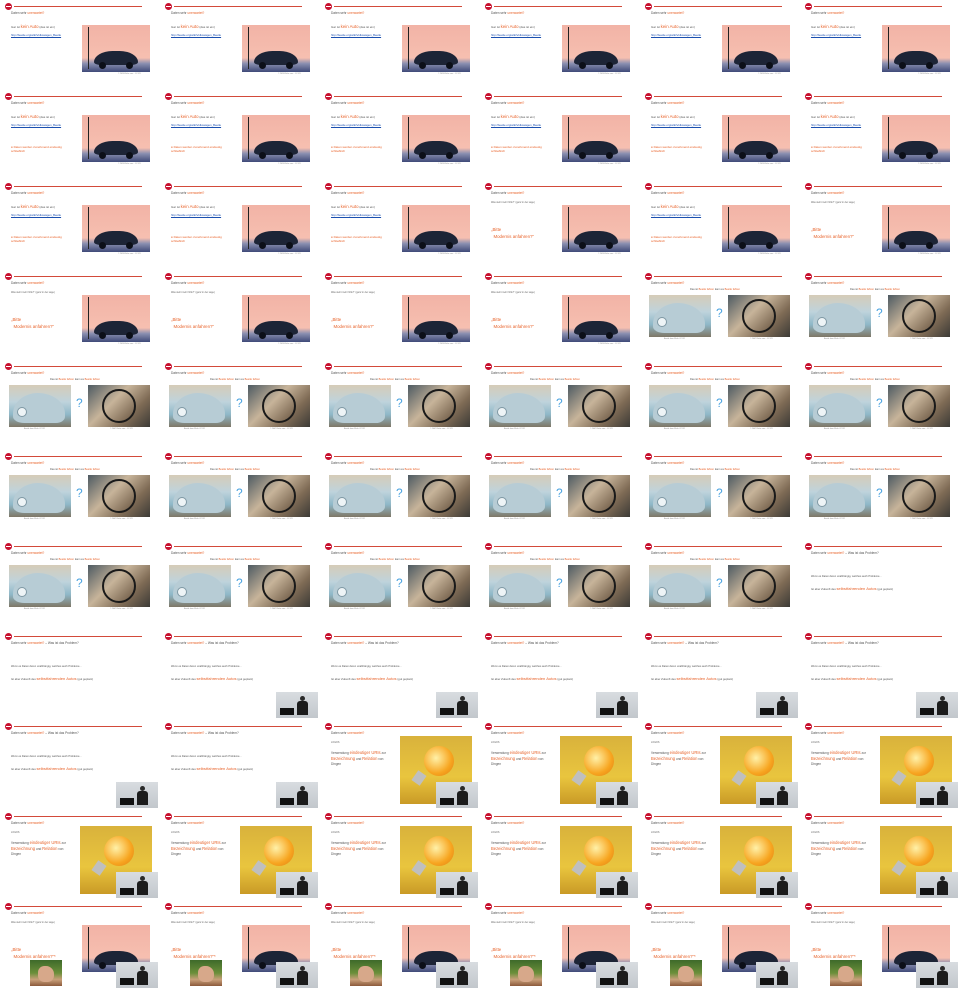 This screenshot has width=960, height=990. What do you see at coordinates (526, 953) in the screenshot?
I see `quote-text: „Bitte Modernis anfahren?“*` at bounding box center [526, 953].